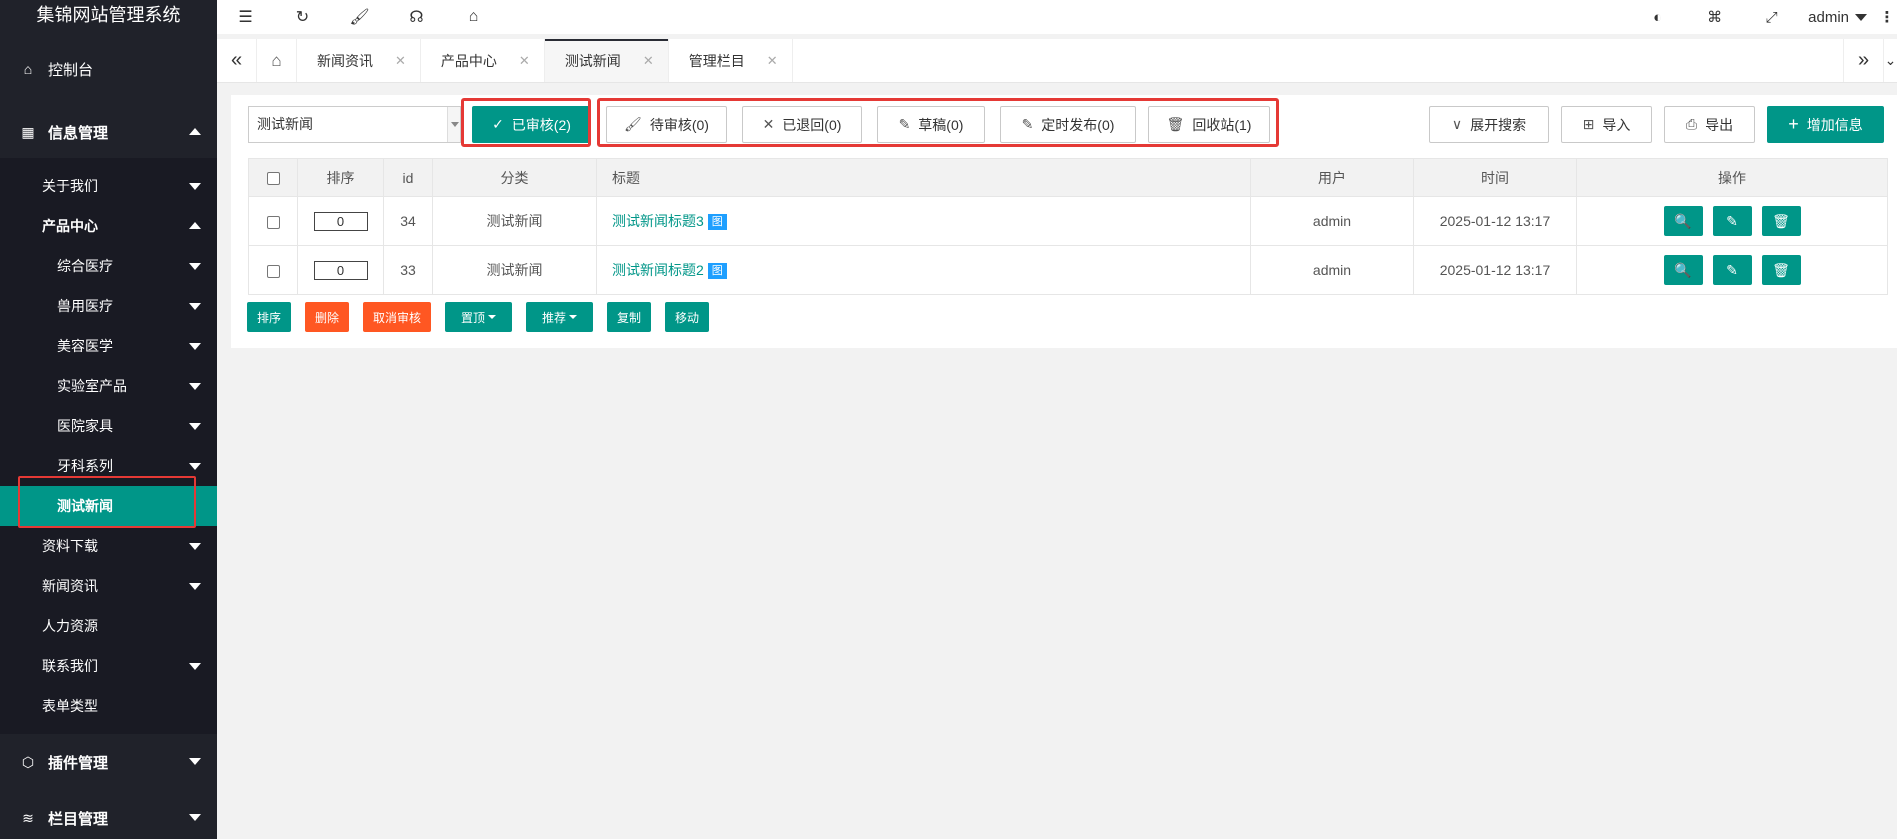 The image size is (1897, 839). What do you see at coordinates (1027, 124) in the screenshot?
I see `pencil-icon: ✎` at bounding box center [1027, 124].